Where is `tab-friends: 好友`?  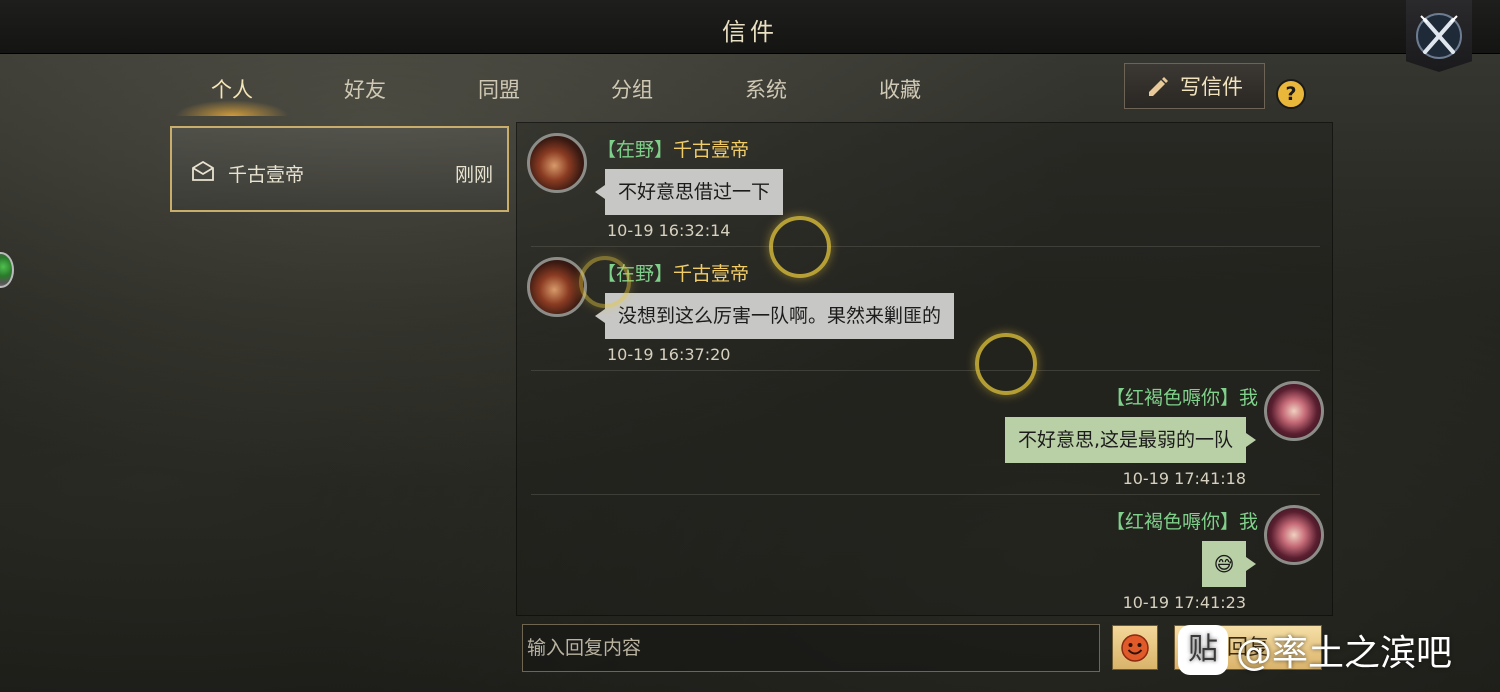
tab-friends: 好友 is located at coordinates (365, 91).